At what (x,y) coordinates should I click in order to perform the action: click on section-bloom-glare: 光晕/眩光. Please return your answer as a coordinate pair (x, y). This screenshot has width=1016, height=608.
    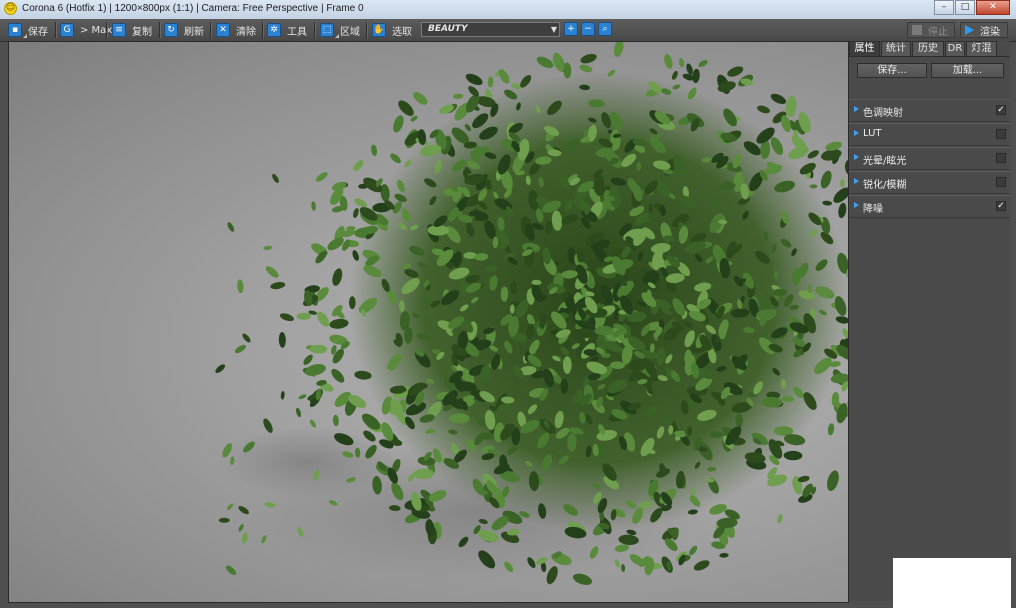
    Looking at the image, I should click on (929, 158).